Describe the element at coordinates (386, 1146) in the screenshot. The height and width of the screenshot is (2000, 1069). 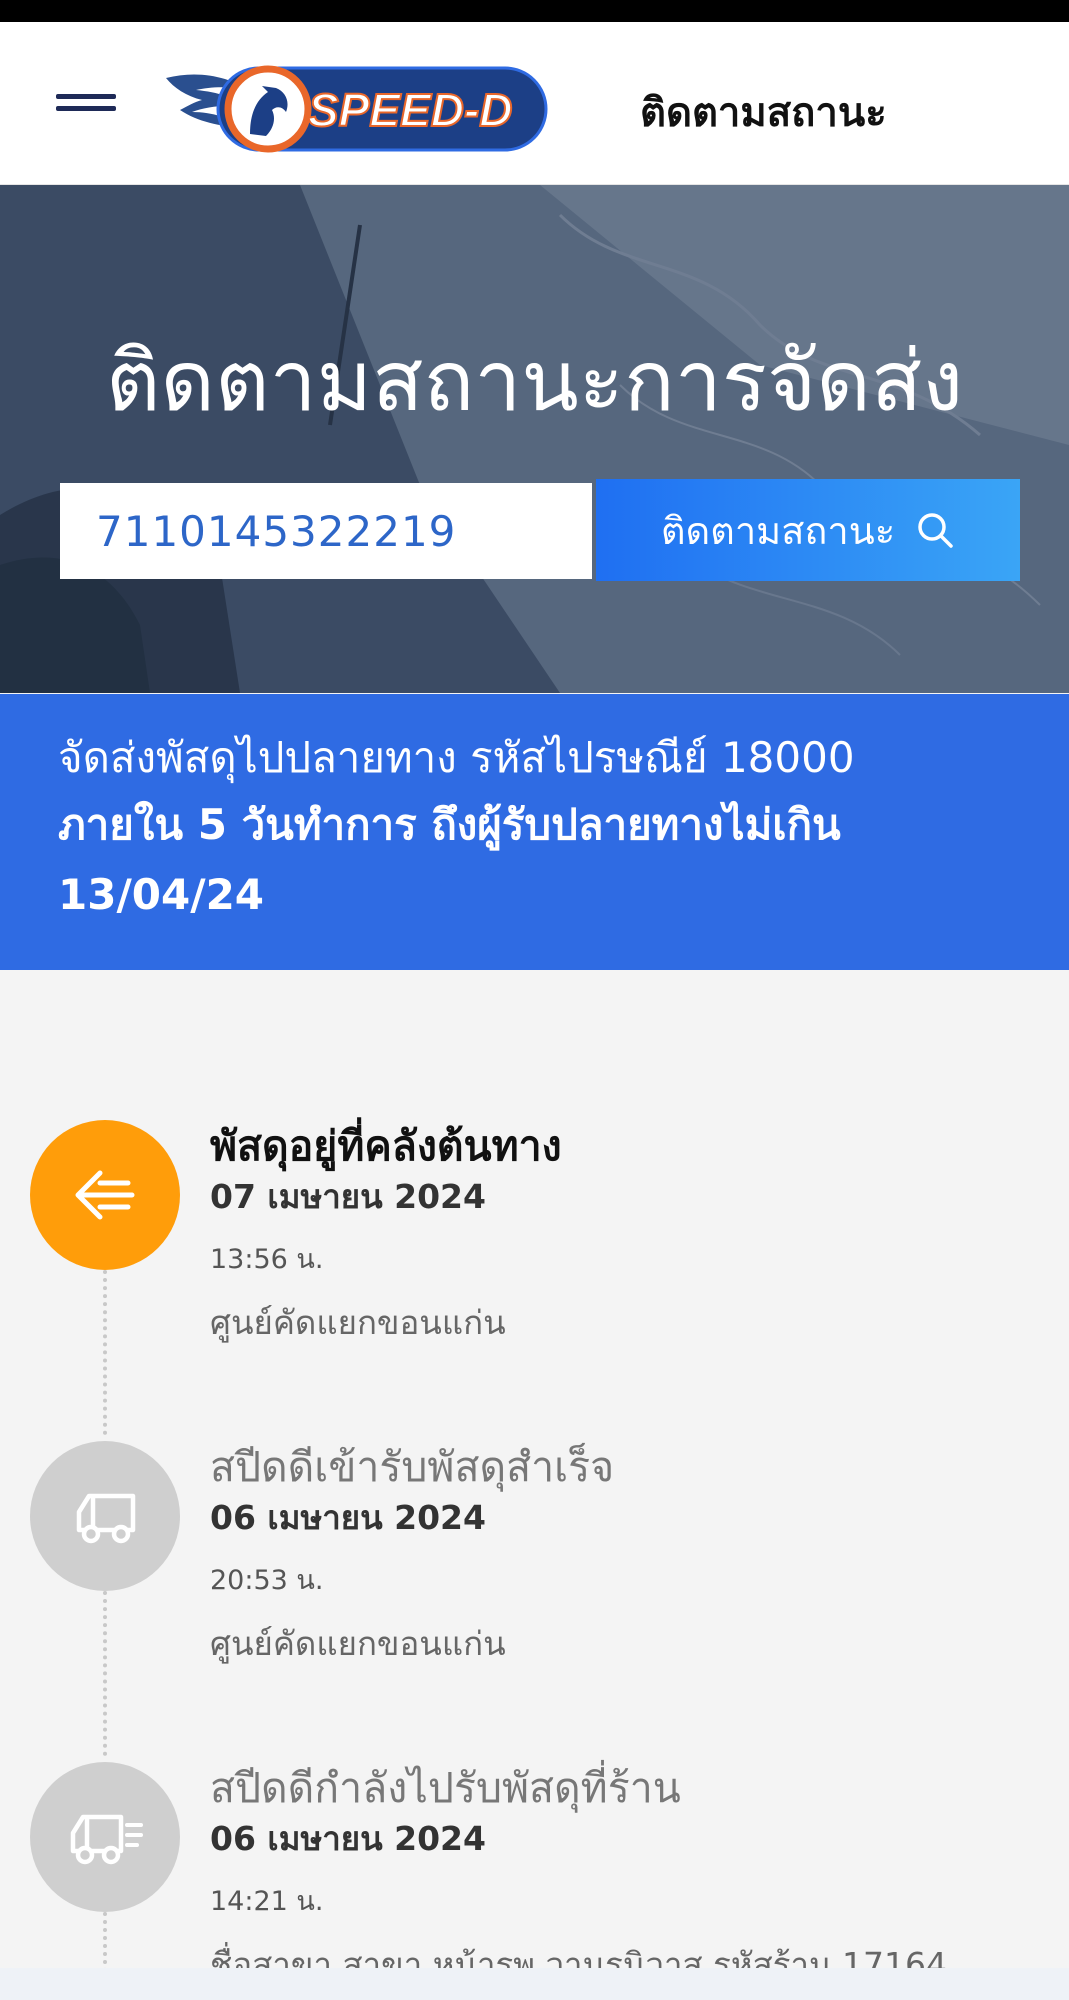
I see `event-title: พัสดุอยู่ที่คลังต้นทาง` at that location.